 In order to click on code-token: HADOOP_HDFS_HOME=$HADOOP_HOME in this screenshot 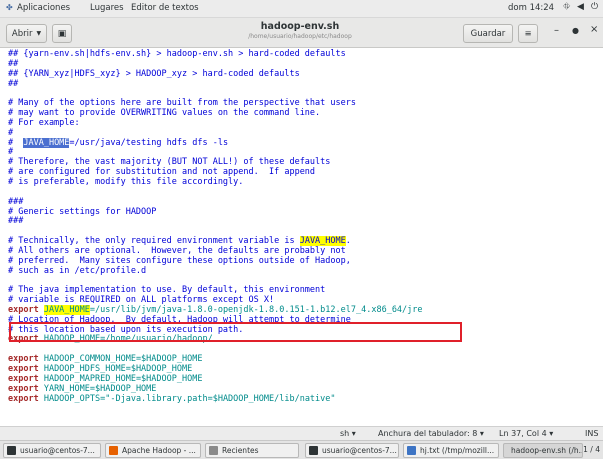, I will do `click(118, 369)`.